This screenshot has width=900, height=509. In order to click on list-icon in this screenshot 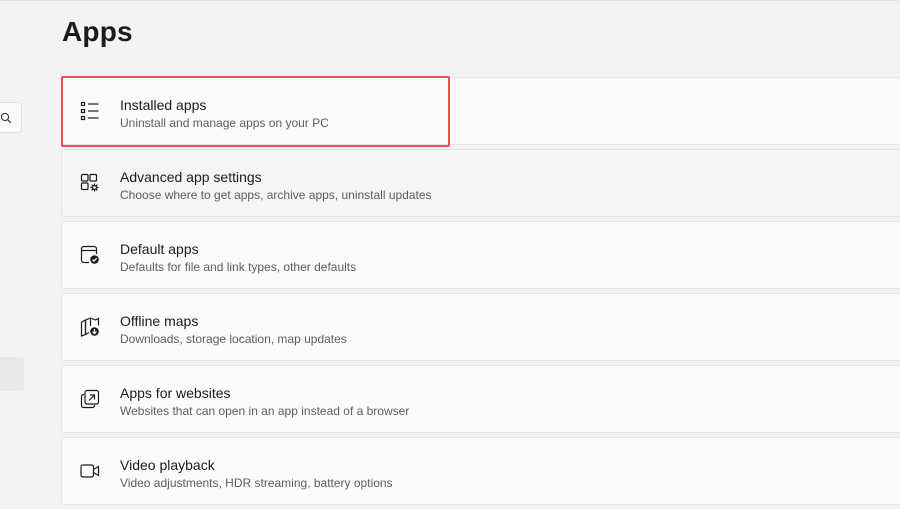, I will do `click(90, 111)`.